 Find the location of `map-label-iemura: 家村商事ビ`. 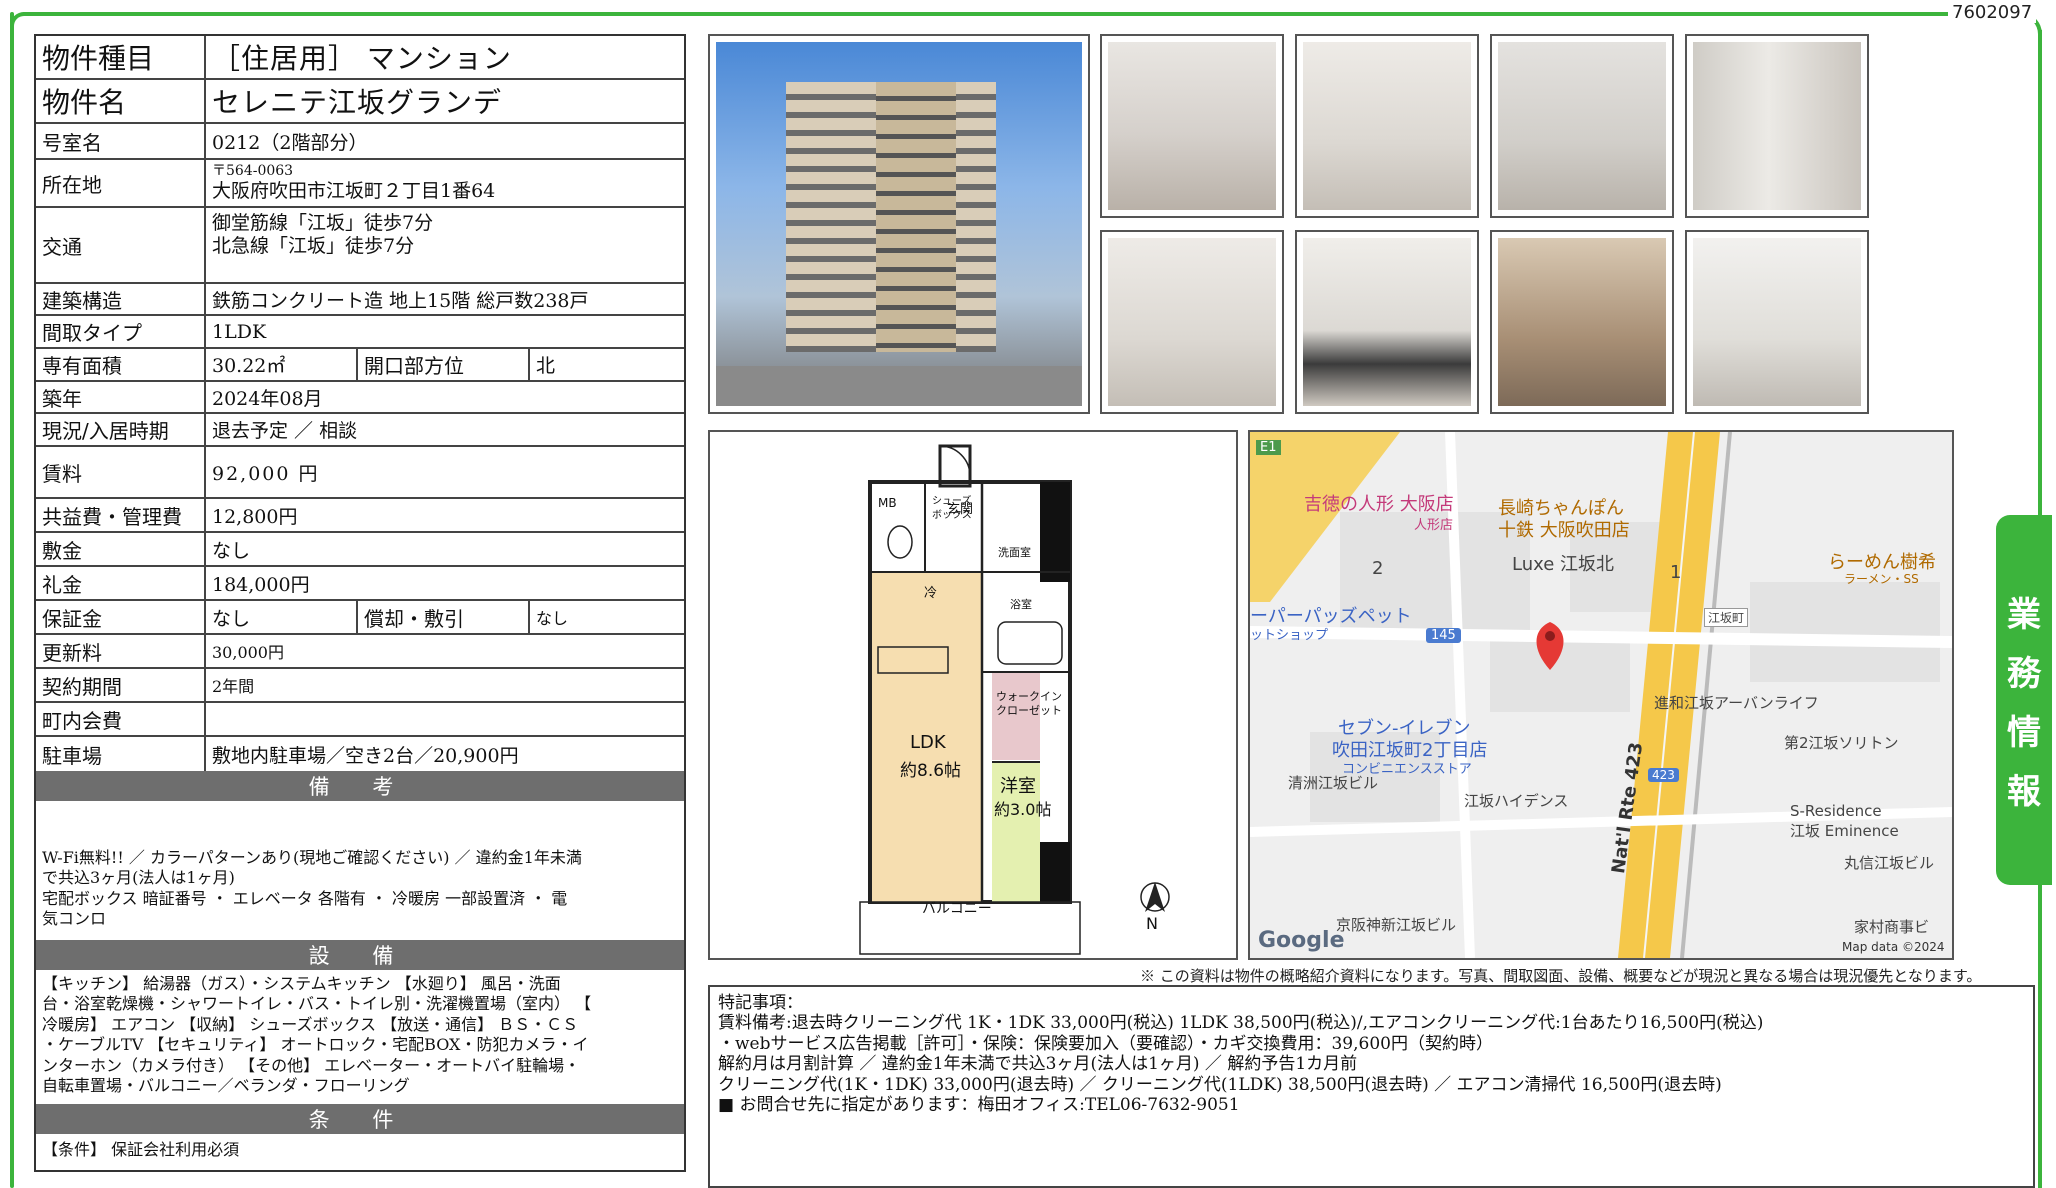

map-label-iemura: 家村商事ビ is located at coordinates (1891, 926).